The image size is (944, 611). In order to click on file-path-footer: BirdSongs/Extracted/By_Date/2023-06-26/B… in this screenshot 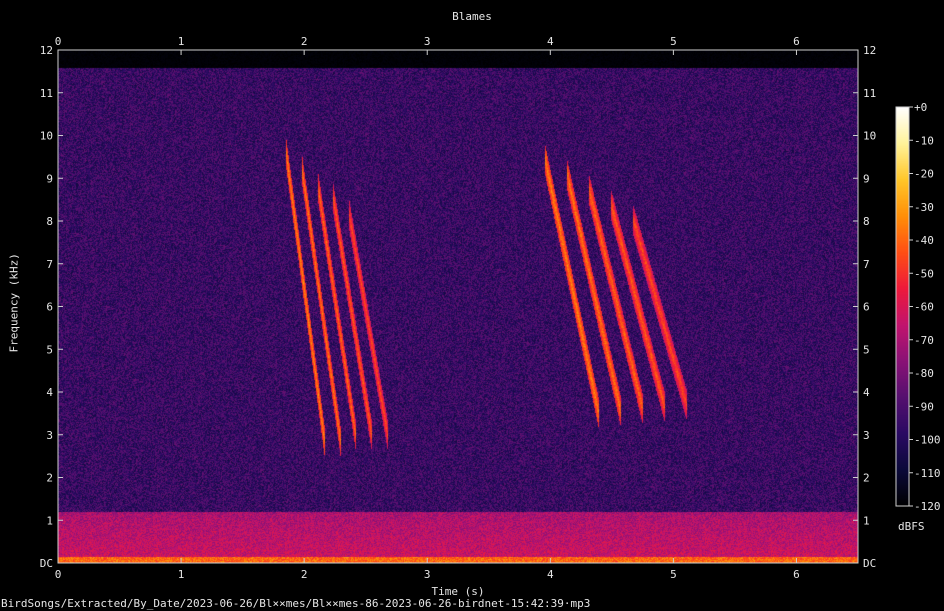, I will do `click(296, 603)`.